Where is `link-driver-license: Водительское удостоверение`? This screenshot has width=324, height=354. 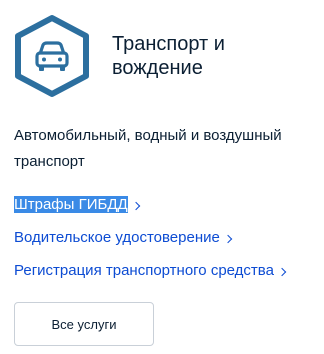 link-driver-license: Водительское удостоверение is located at coordinates (169, 237).